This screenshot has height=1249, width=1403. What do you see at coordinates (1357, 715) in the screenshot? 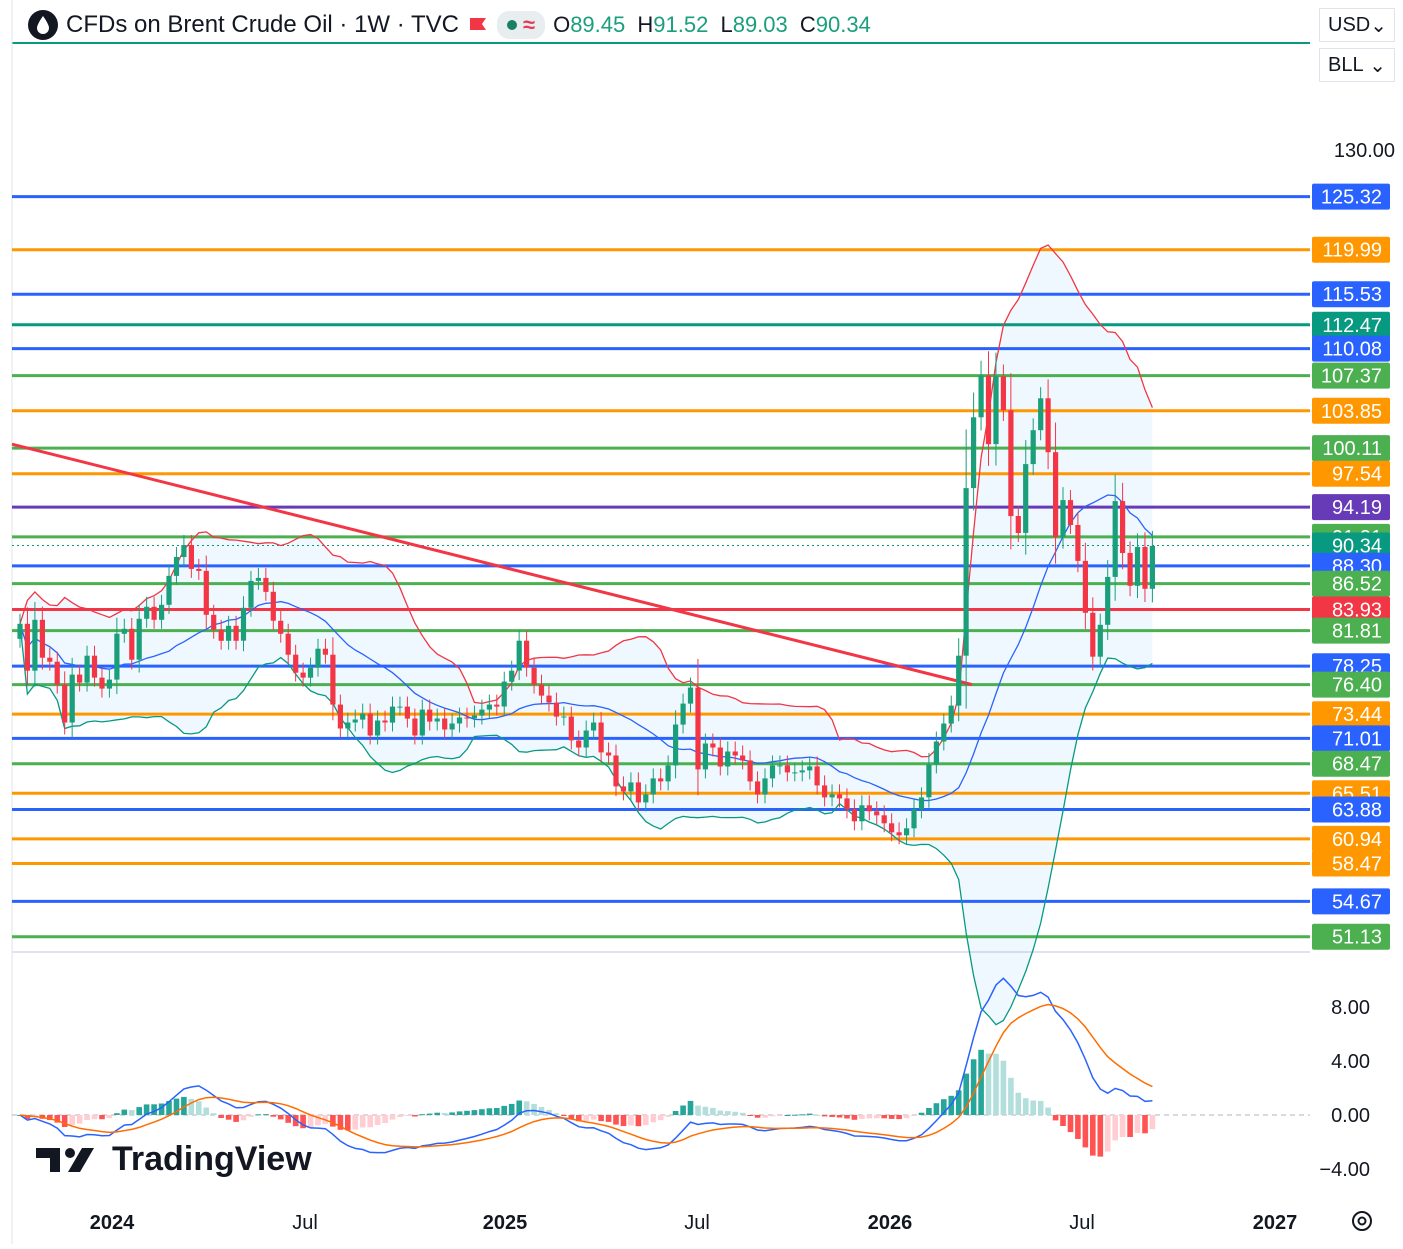
I see `price-level-label: 73.44` at bounding box center [1357, 715].